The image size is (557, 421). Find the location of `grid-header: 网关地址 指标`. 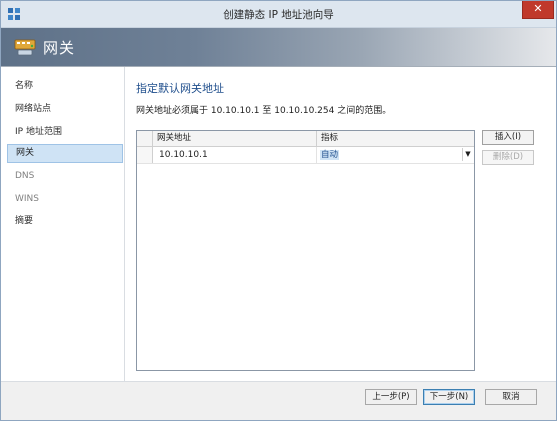

grid-header: 网关地址 指标 is located at coordinates (305, 139).